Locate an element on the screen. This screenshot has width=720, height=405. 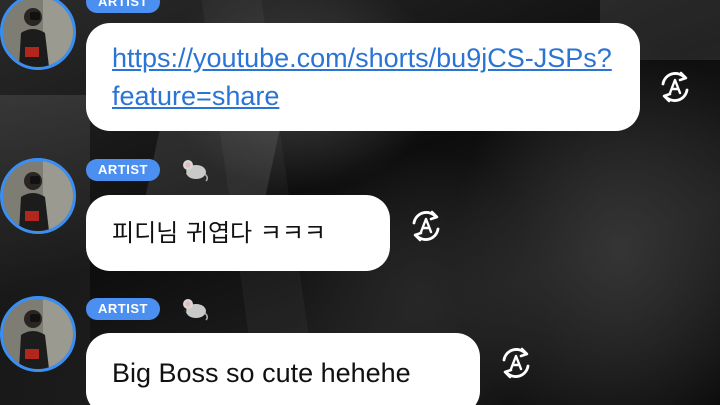
message-bubble: 피디님 귀엽다 ㅋㅋㅋ is located at coordinates (238, 233).